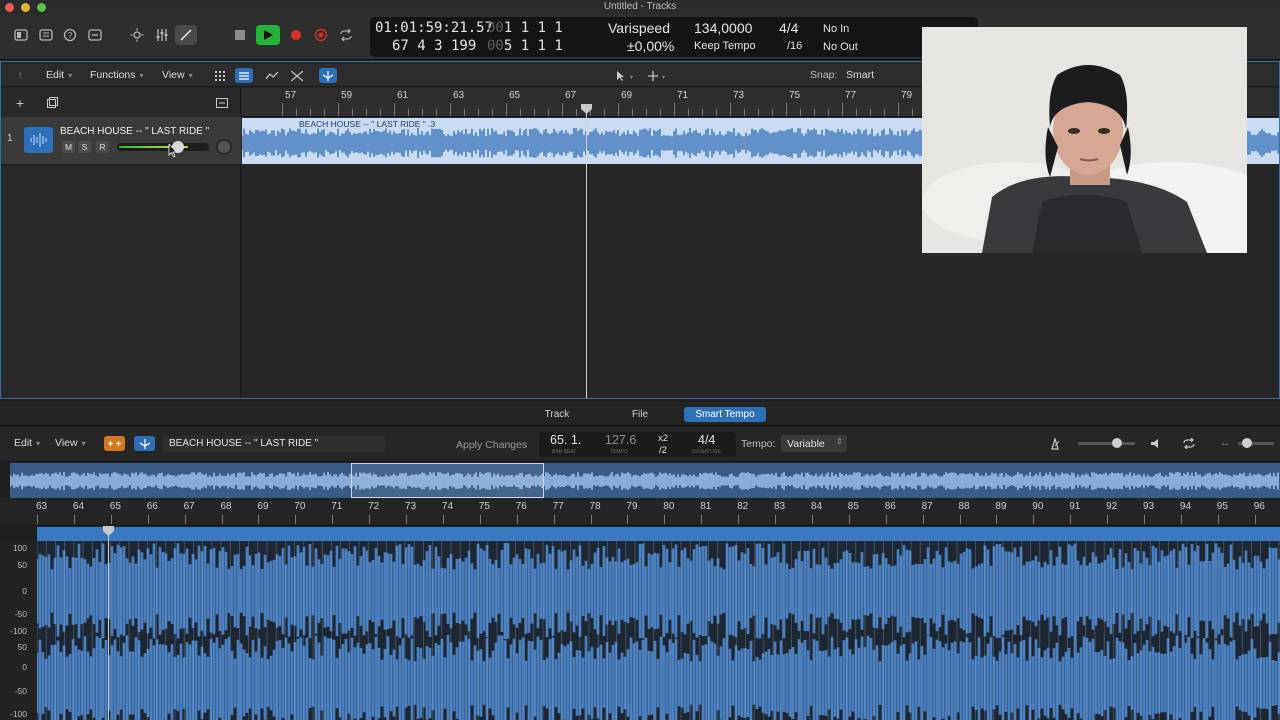  What do you see at coordinates (964, 506) in the screenshot?
I see `editor-ruler-bar-number: 88` at bounding box center [964, 506].